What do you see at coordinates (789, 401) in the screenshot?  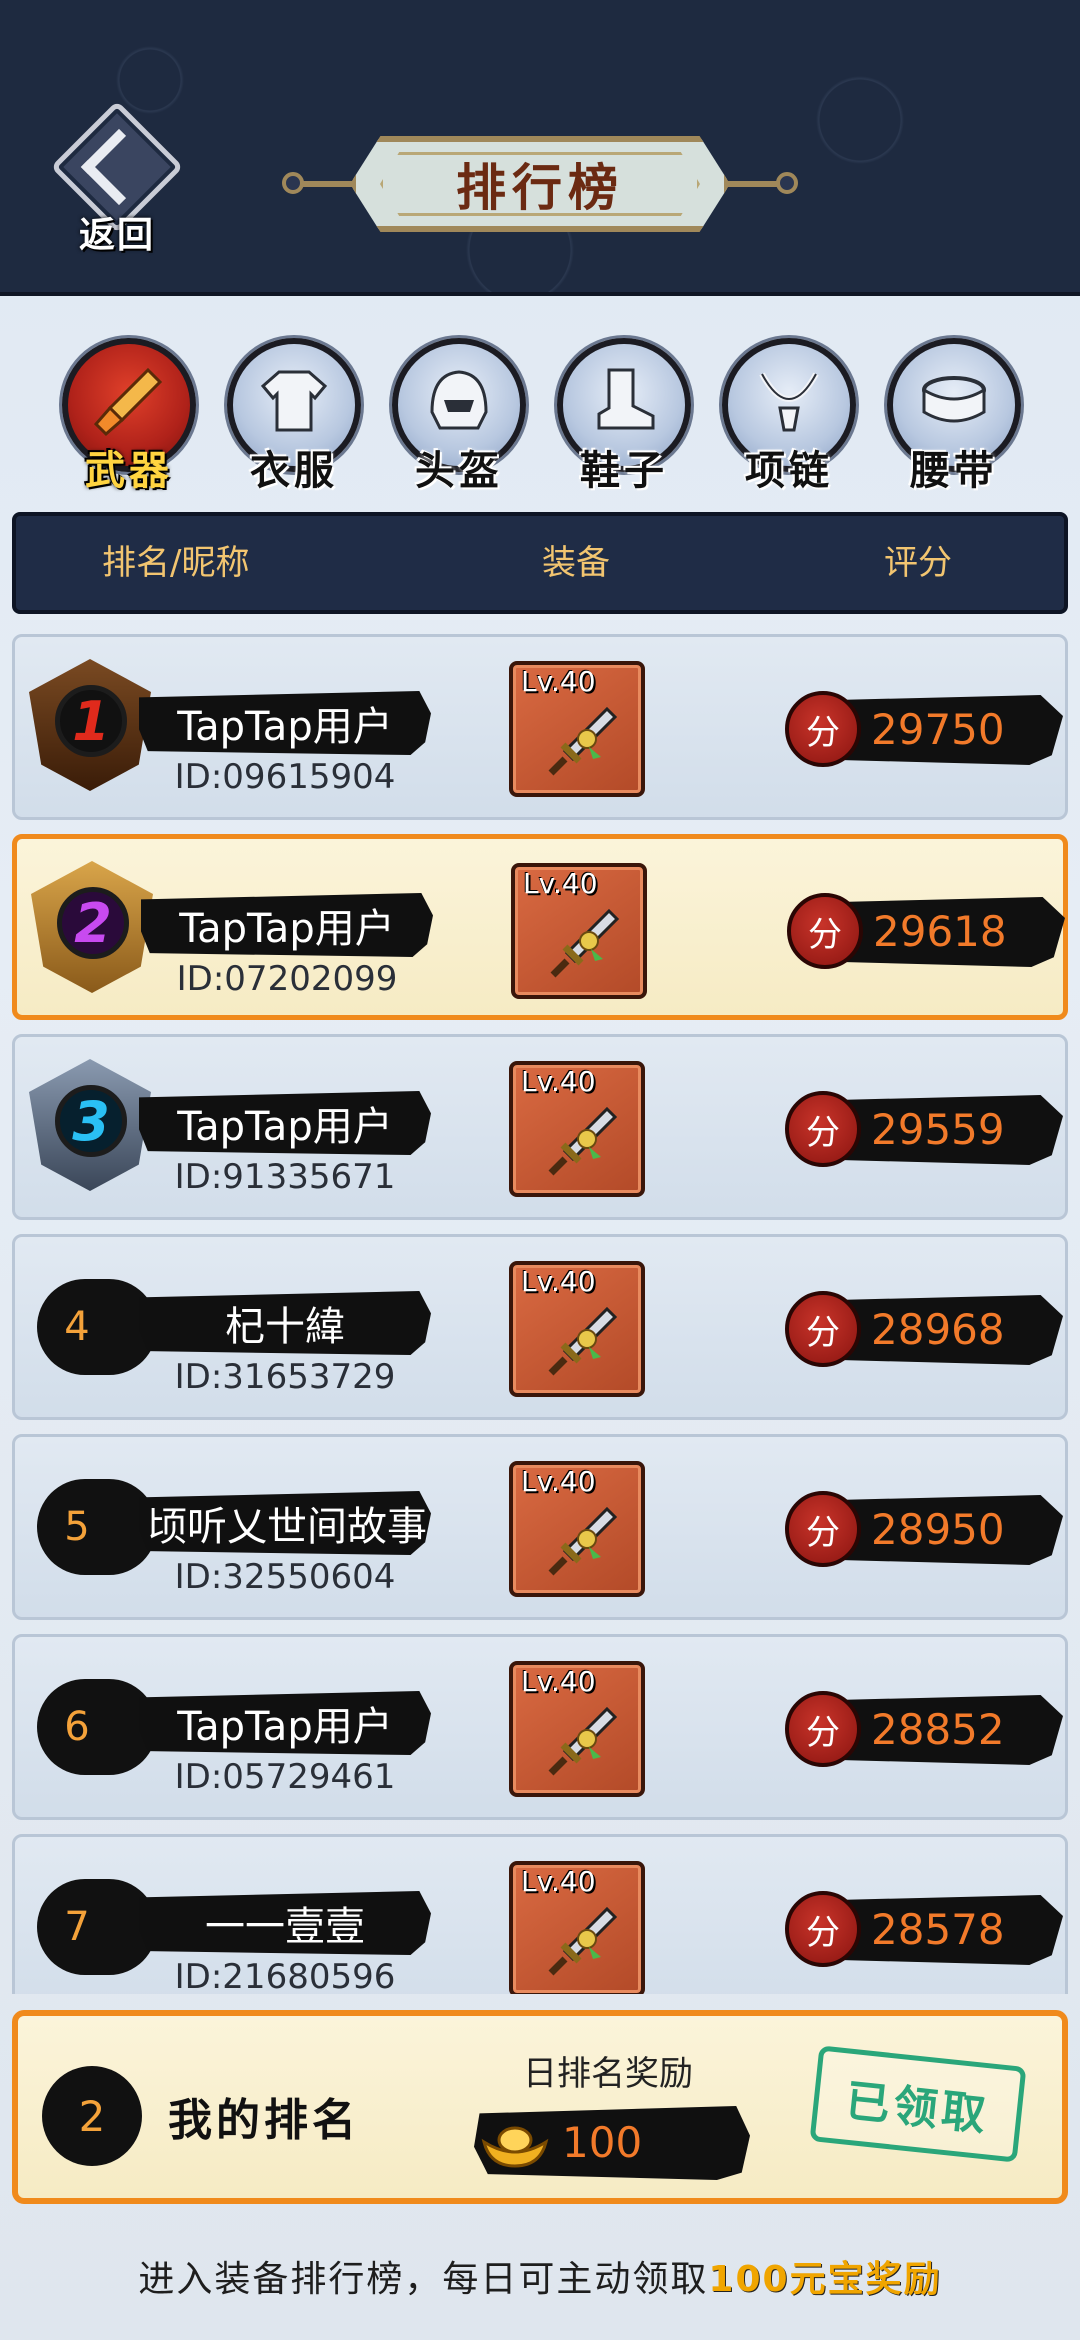 I see `necklace-icon` at bounding box center [789, 401].